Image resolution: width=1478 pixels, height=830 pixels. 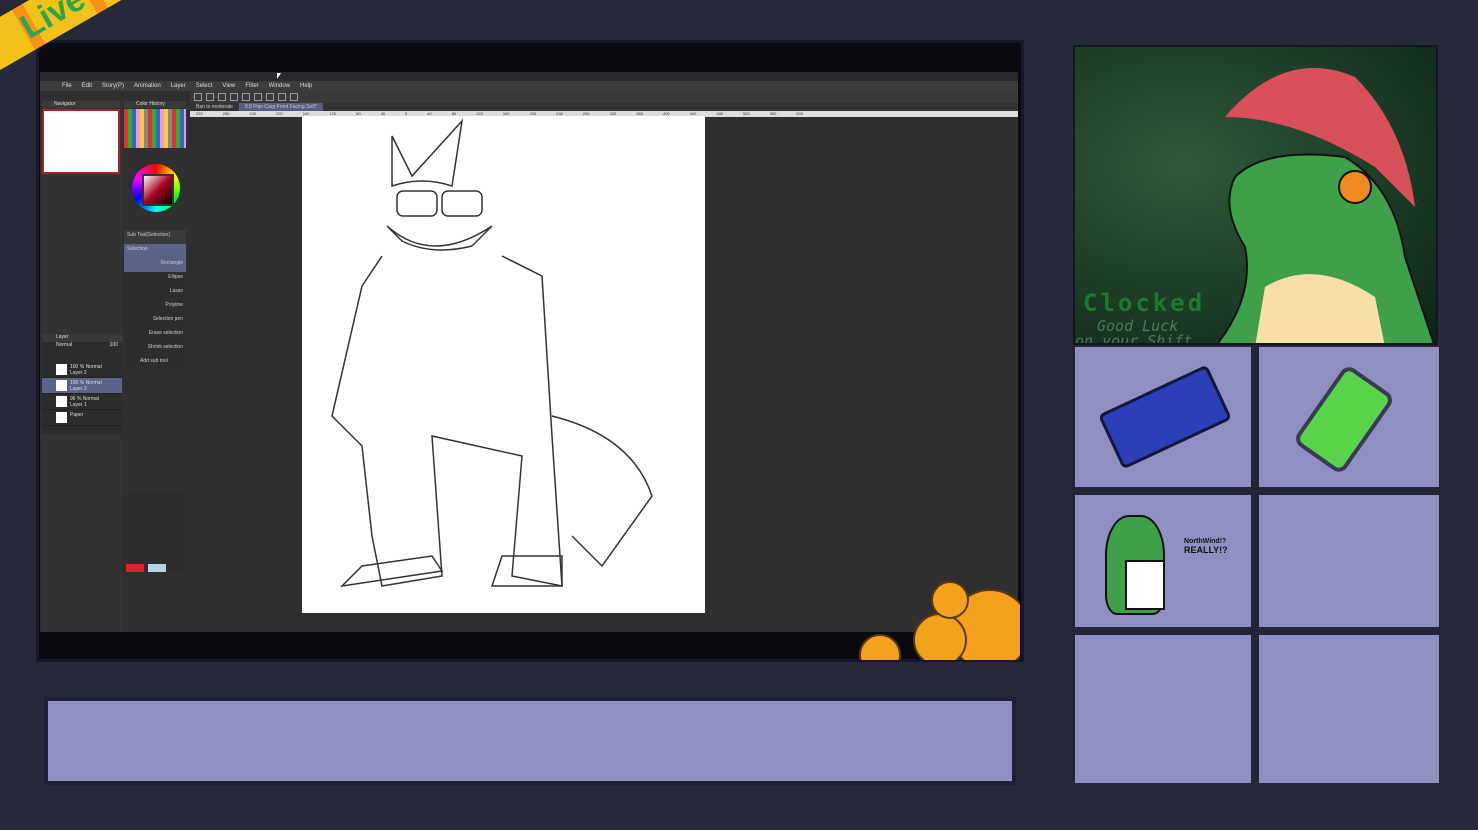 I want to click on save-icon, so click(x=222, y=97).